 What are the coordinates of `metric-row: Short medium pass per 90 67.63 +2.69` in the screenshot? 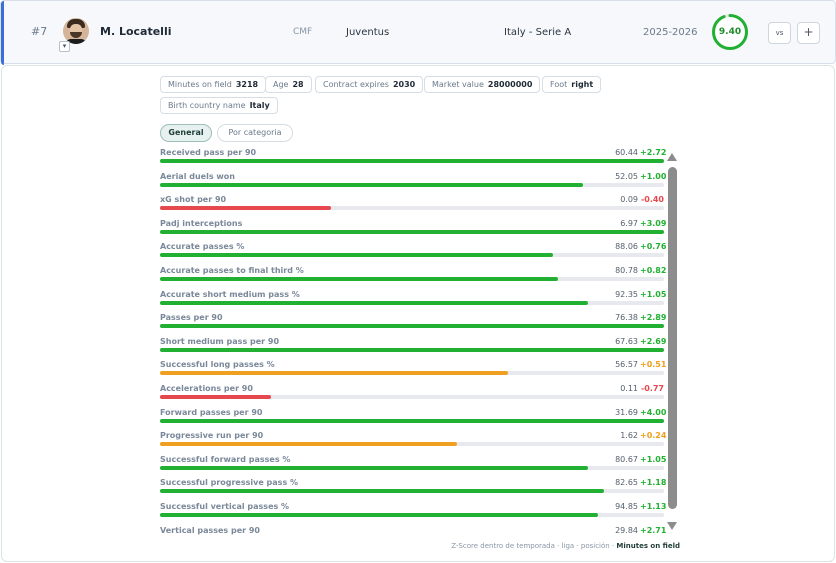 It's located at (413, 348).